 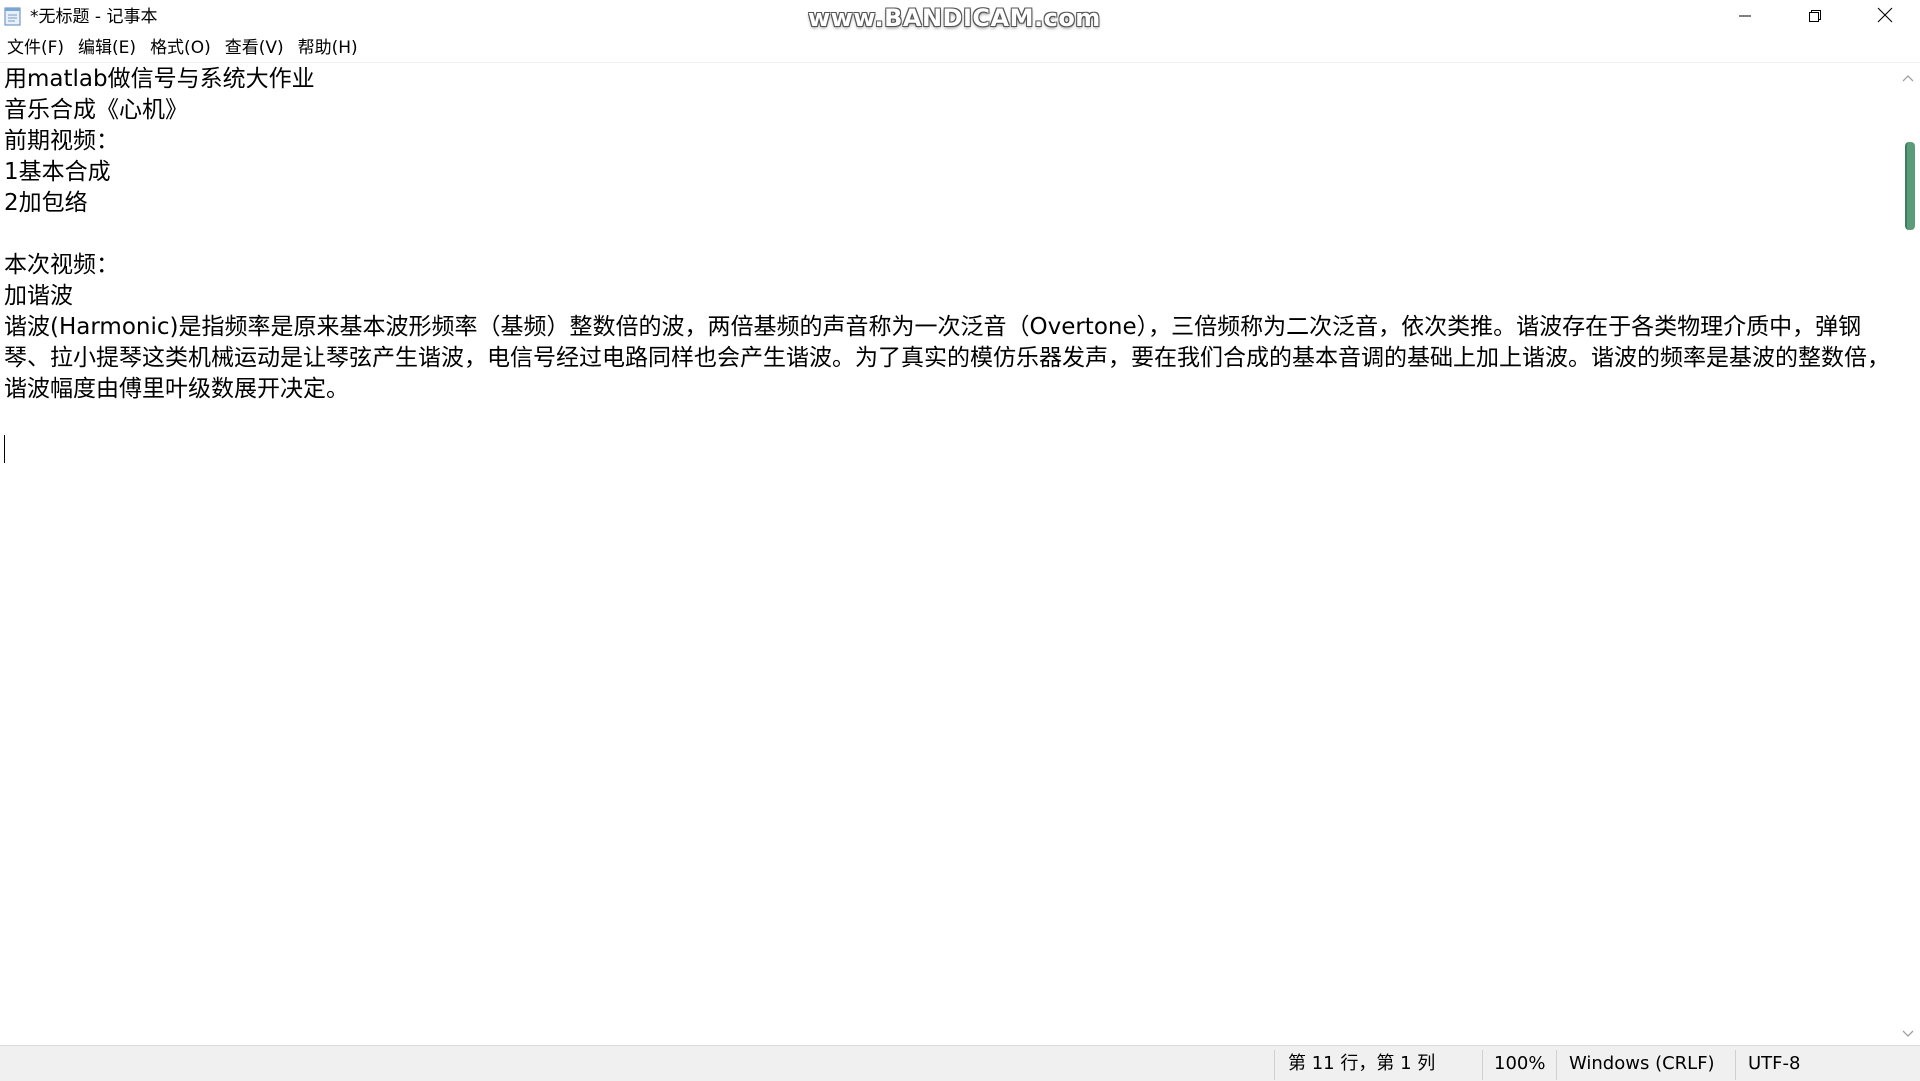 I want to click on restore-button, so click(x=1815, y=17).